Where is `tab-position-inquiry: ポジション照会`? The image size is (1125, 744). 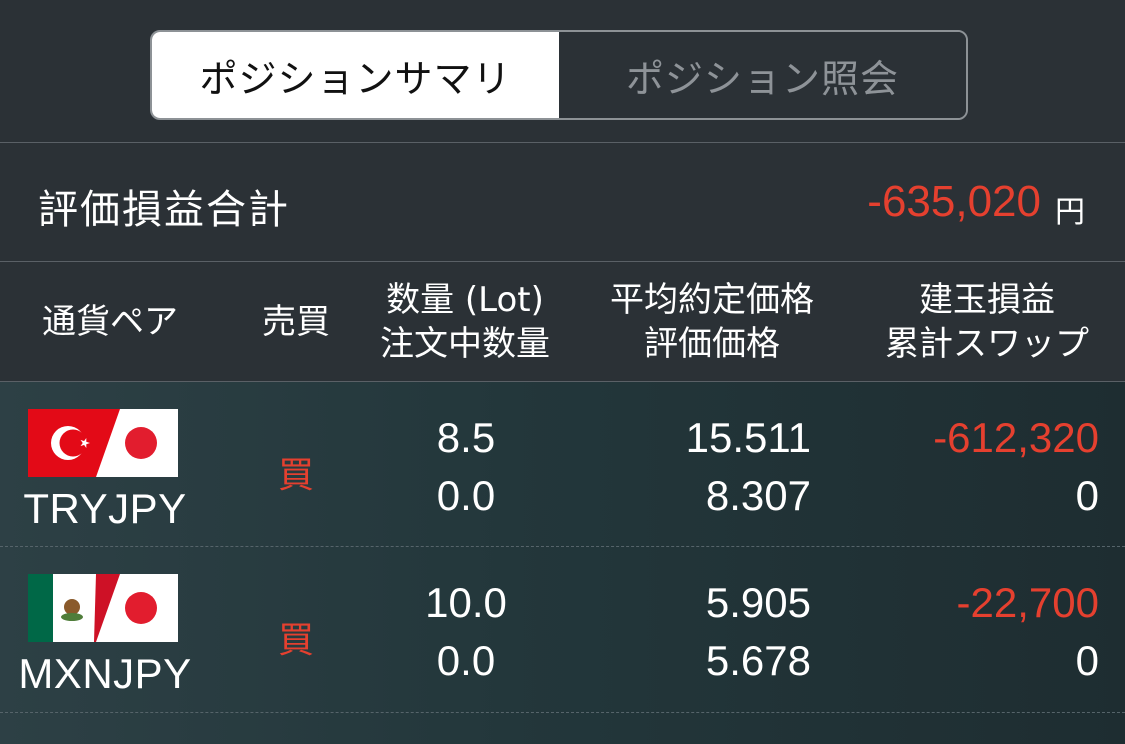
tab-position-inquiry: ポジション照会 is located at coordinates (762, 75).